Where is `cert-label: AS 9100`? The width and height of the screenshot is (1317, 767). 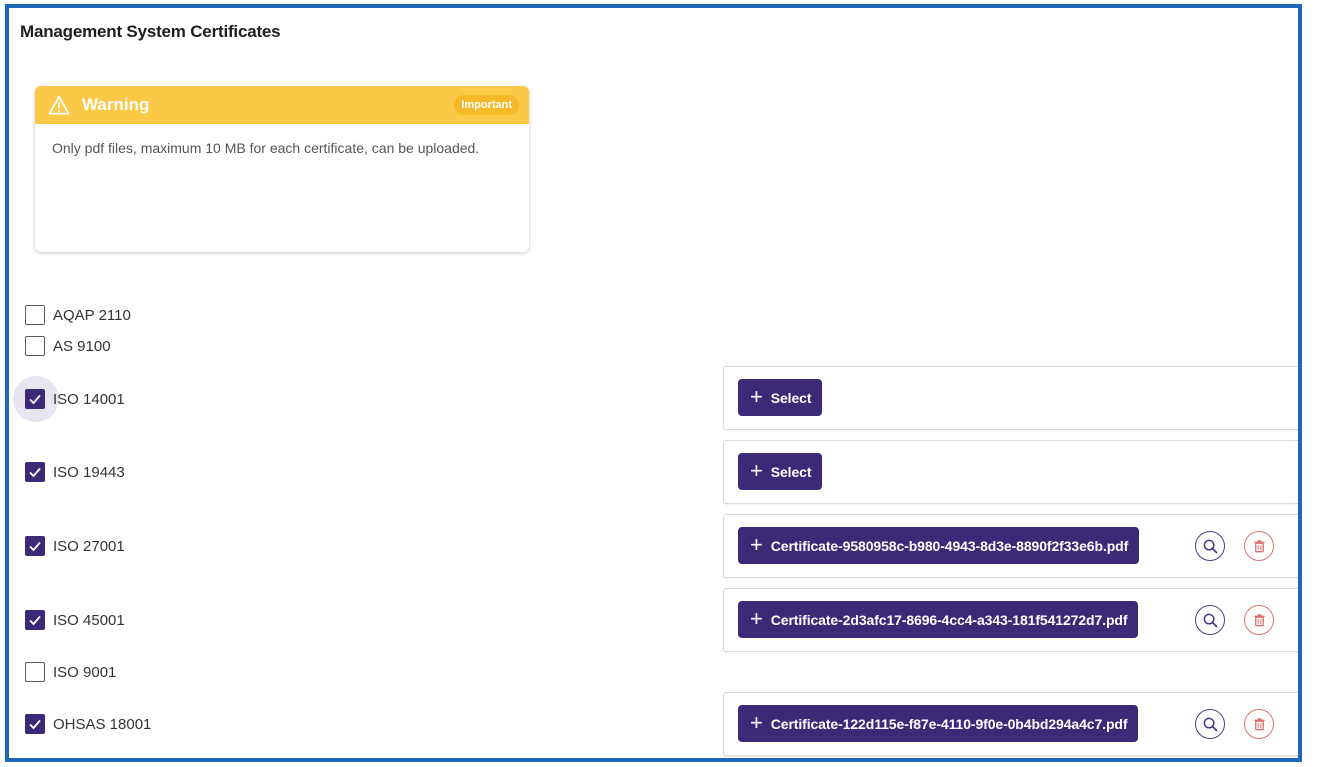 cert-label: AS 9100 is located at coordinates (82, 346).